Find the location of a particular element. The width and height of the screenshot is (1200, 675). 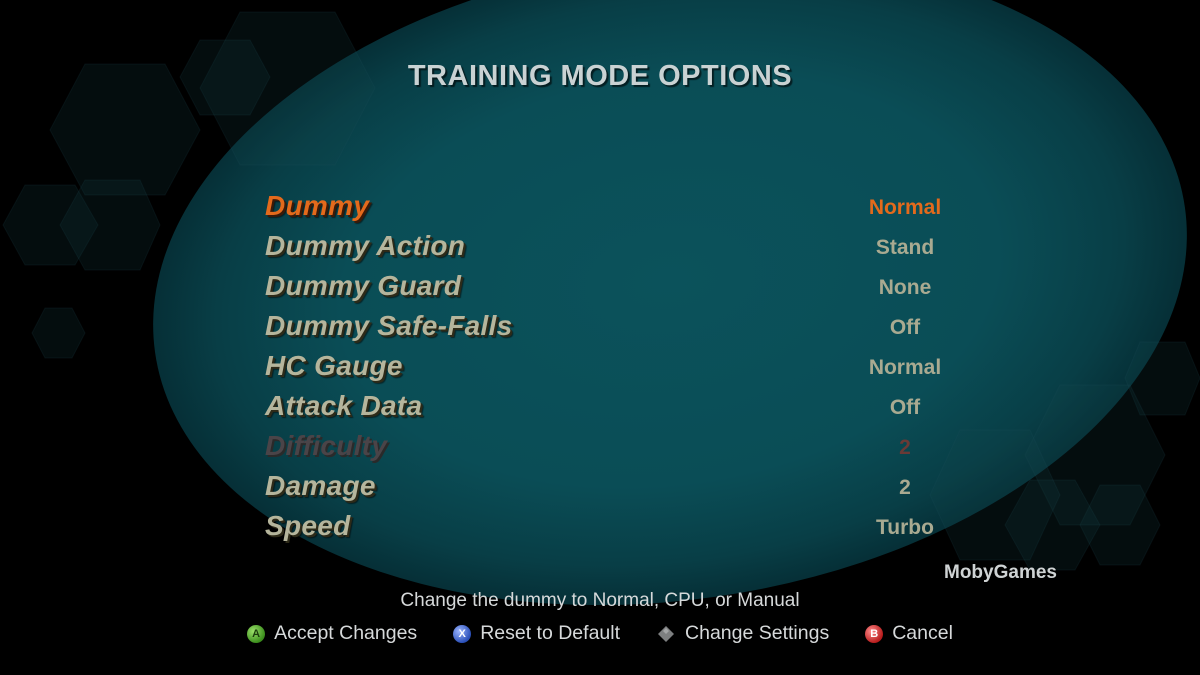

option-row-dummy-action: Dummy Action Stand is located at coordinates (615, 250).